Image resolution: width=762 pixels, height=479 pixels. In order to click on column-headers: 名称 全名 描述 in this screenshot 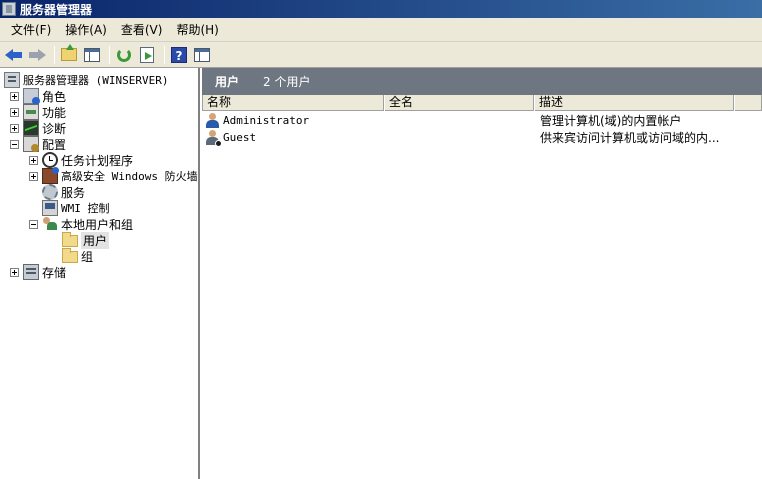, I will do `click(482, 103)`.